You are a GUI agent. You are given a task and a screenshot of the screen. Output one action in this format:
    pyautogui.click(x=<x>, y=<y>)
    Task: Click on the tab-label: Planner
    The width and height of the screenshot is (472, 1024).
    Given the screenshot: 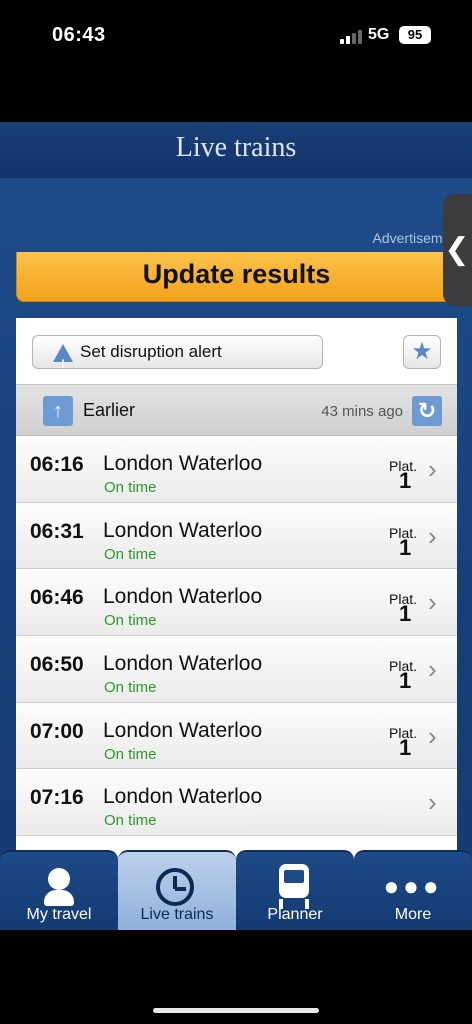 What is the action you would take?
    pyautogui.click(x=295, y=914)
    